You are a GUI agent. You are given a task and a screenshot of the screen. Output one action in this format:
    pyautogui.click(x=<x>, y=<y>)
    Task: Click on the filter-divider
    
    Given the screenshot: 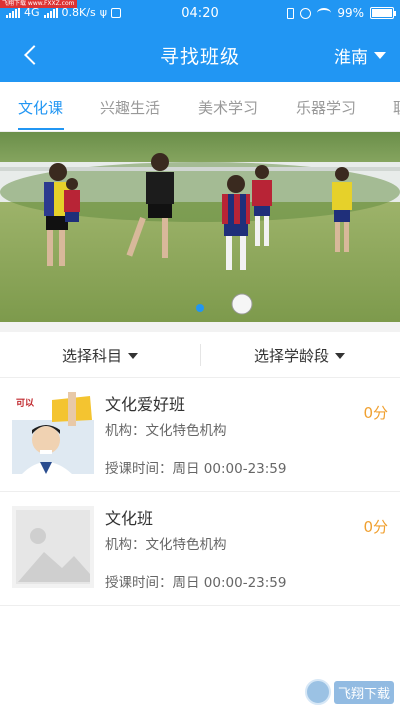 What is the action you would take?
    pyautogui.click(x=200, y=355)
    